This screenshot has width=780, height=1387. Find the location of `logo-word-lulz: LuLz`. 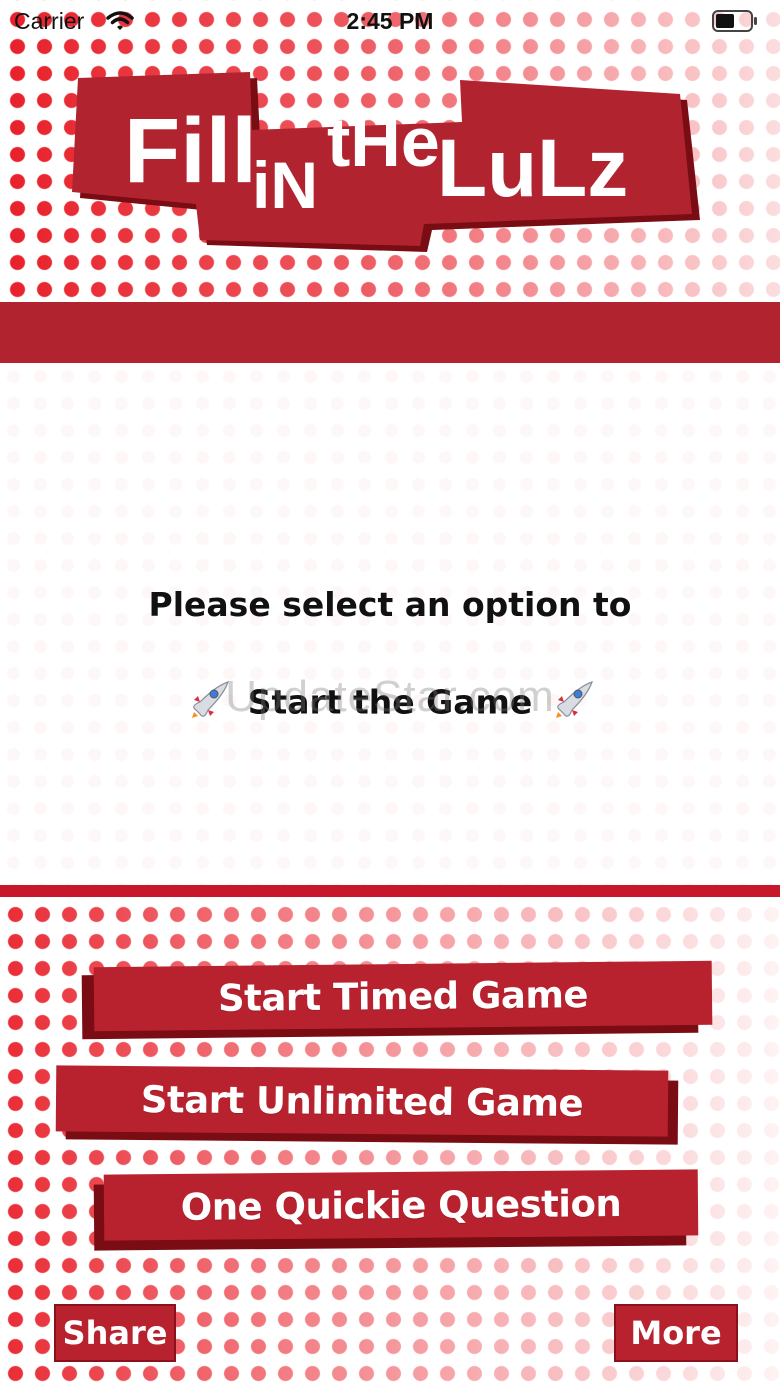

logo-word-lulz: LuLz is located at coordinates (532, 168).